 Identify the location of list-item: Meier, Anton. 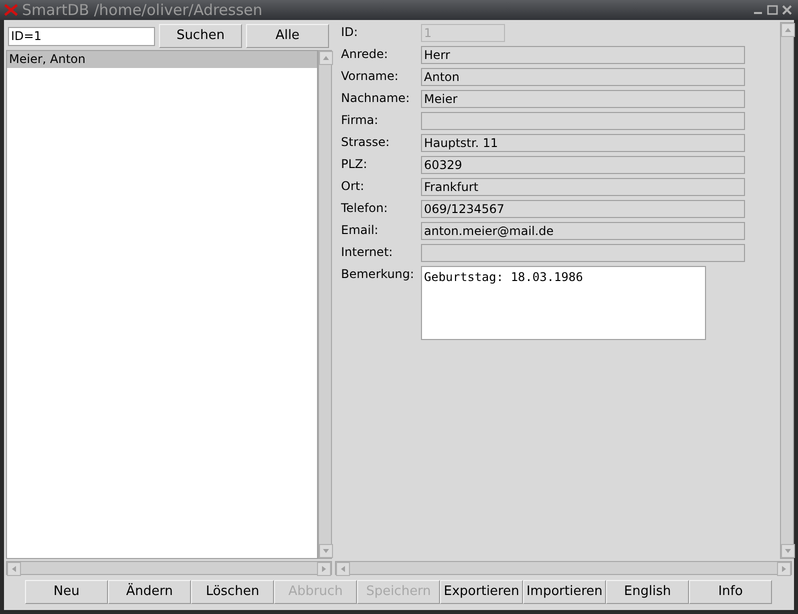
(162, 59).